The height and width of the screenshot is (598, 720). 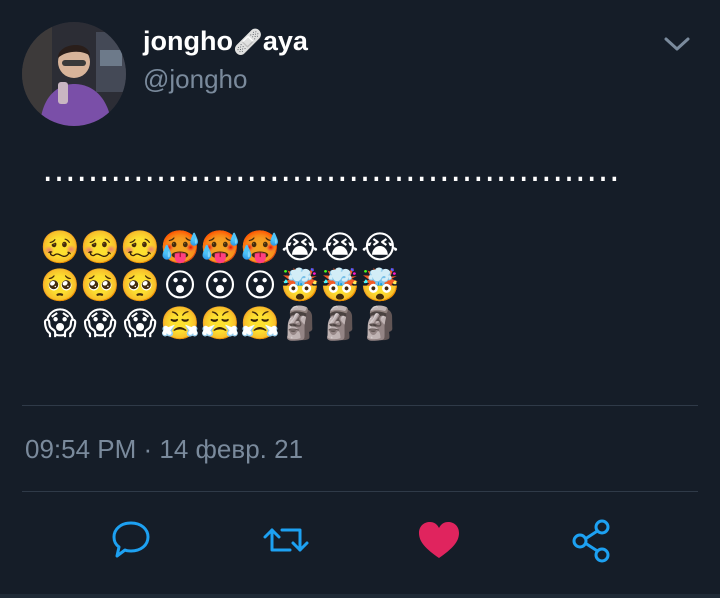 I want to click on tweet-emoji-grid: 🥴🥴🥴🥵🥵🥵😭😭😭 🥺🥺🥺 😮 😮 😮 🤯🤯🤯 😱 😱 😱 😤😤😤🗿🗿🗿, so click(x=220, y=285).